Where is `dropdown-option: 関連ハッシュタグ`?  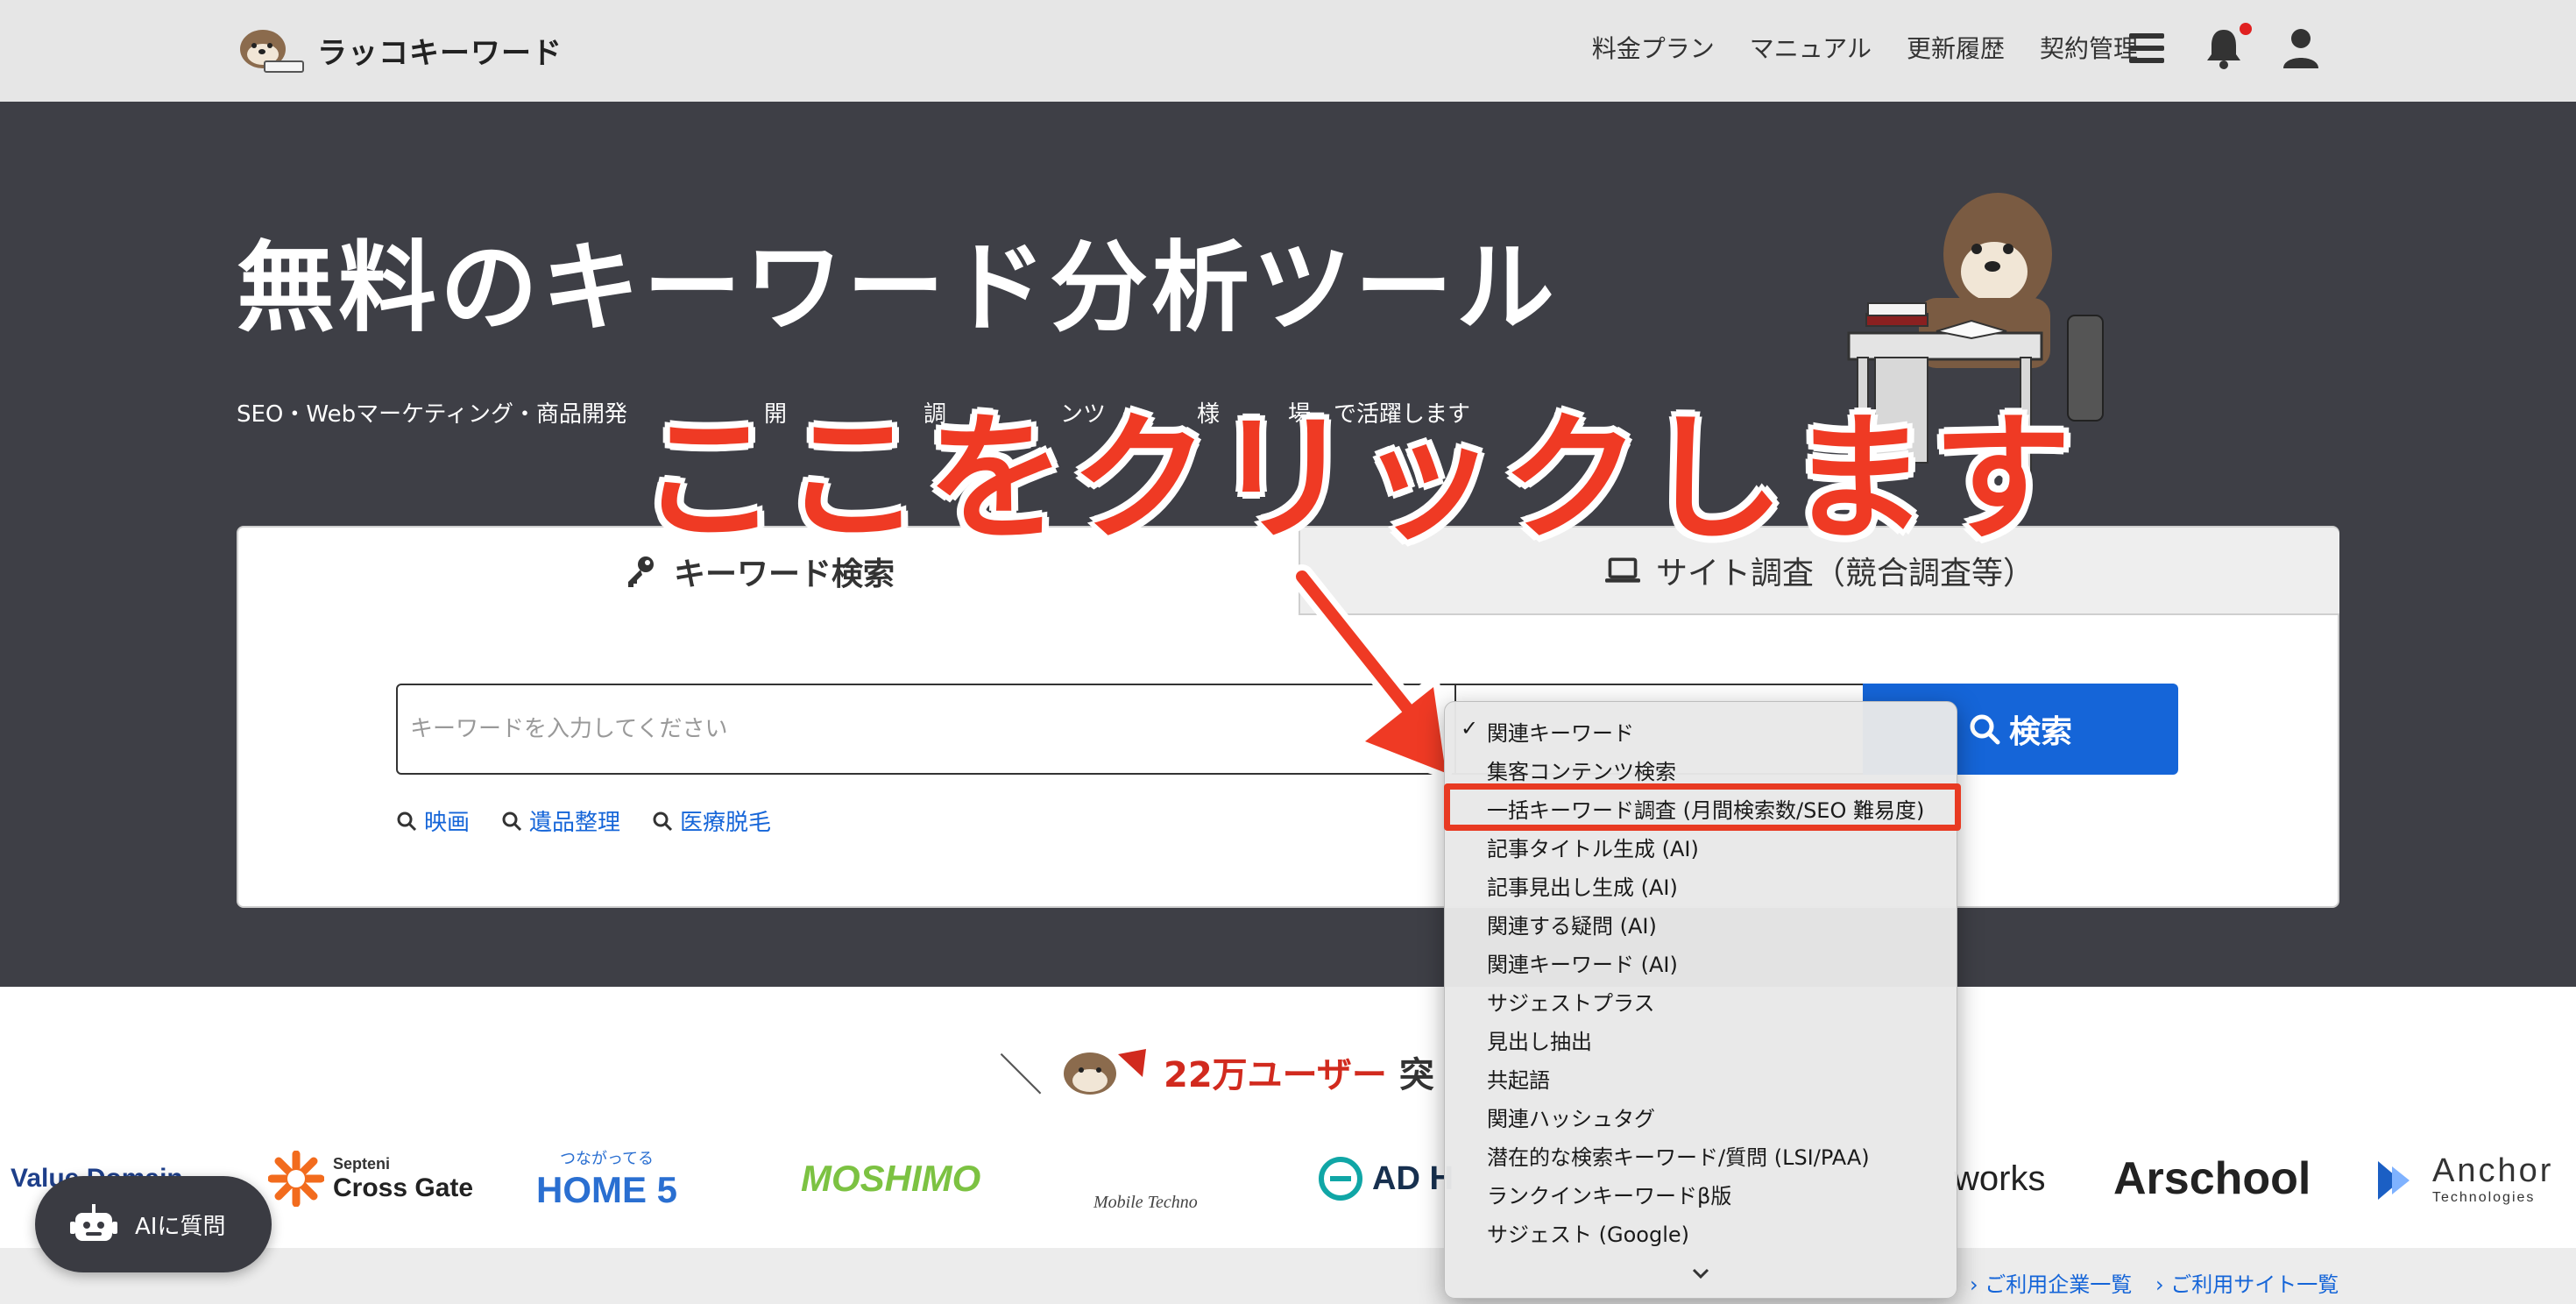 dropdown-option: 関連ハッシュタグ is located at coordinates (1571, 1117).